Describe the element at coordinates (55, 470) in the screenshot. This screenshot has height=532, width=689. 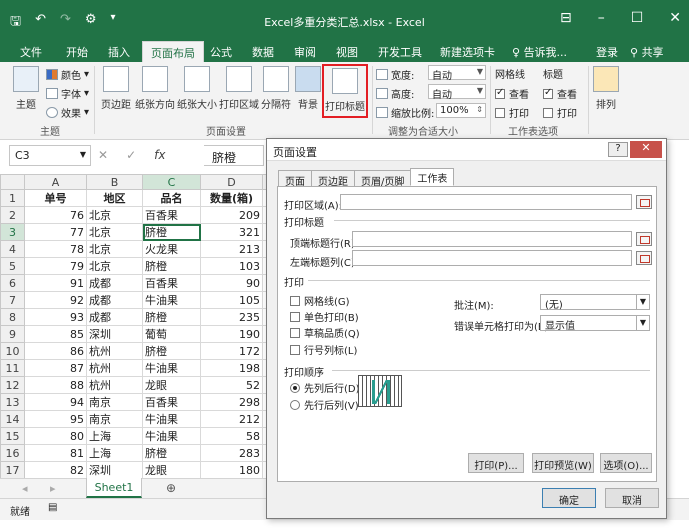
I see `cell: 82` at that location.